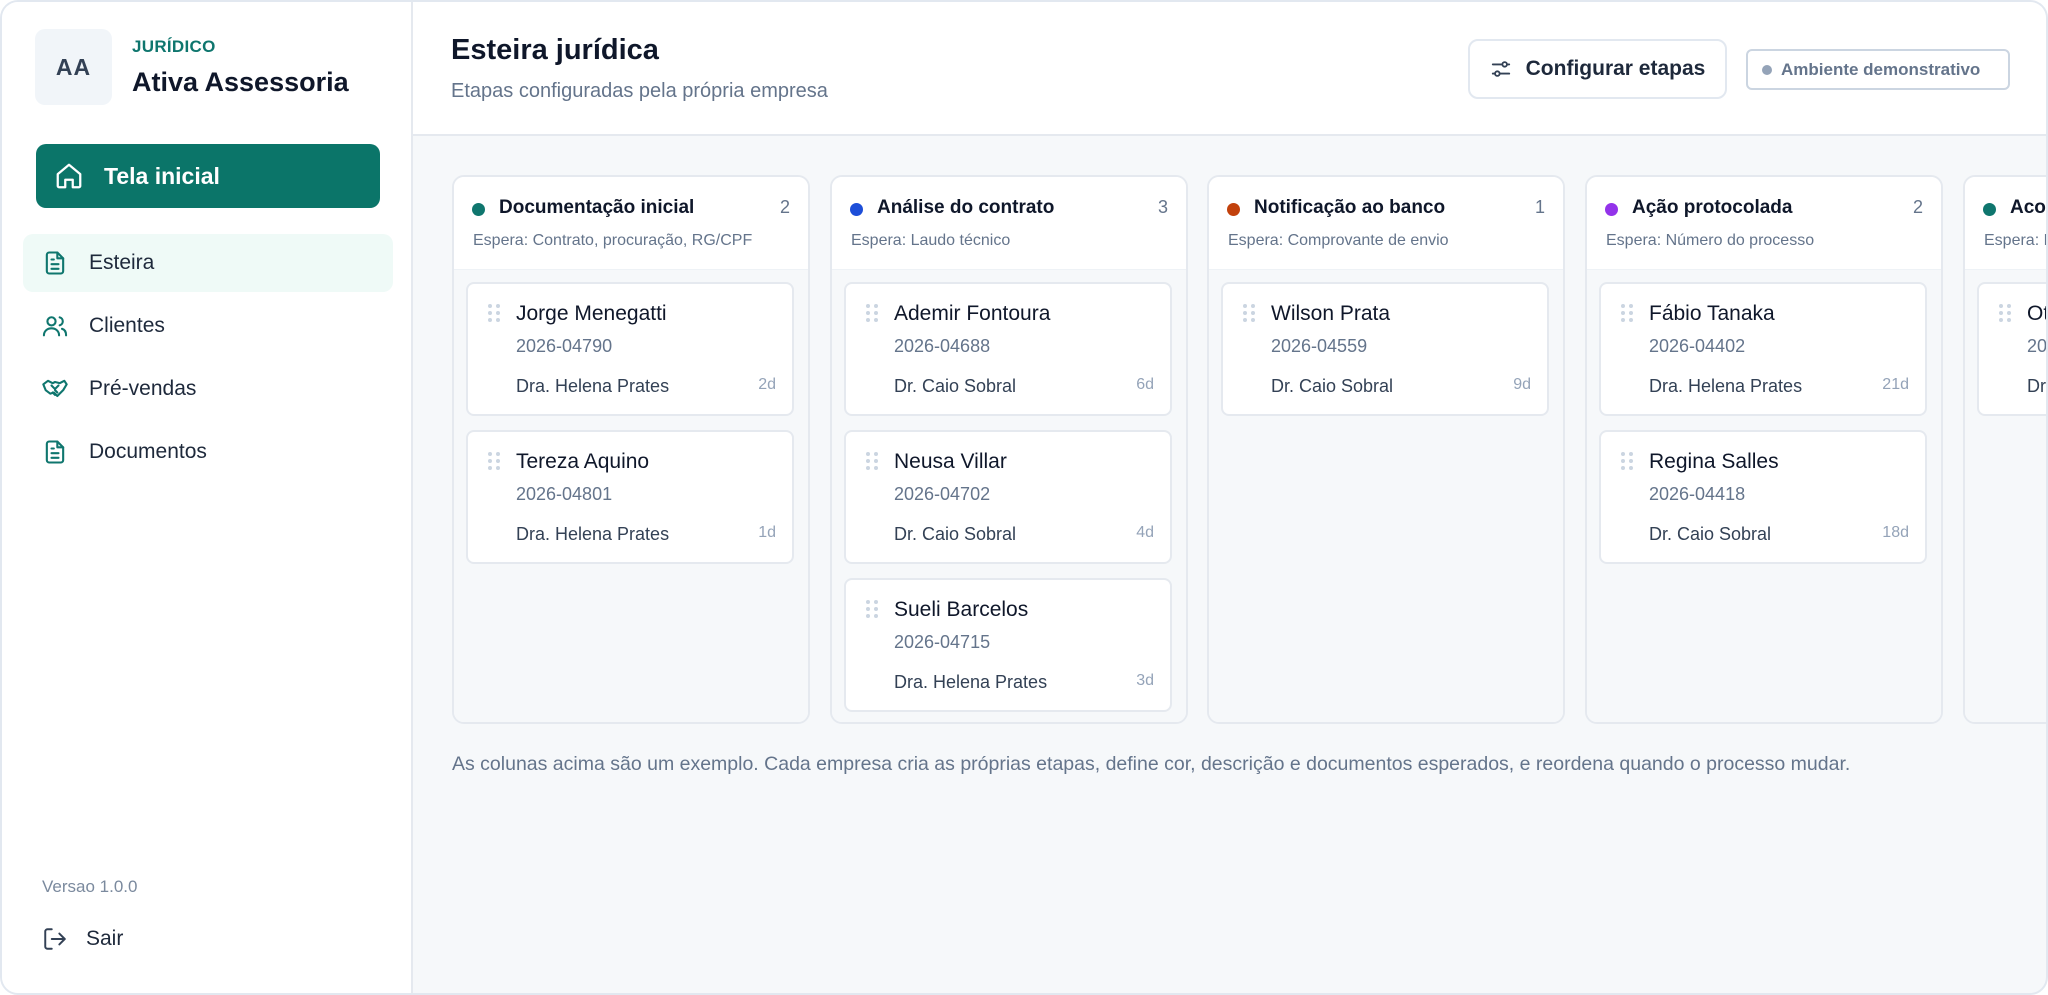 The image size is (2048, 995). I want to click on case-number: 2026-04559, so click(1319, 346).